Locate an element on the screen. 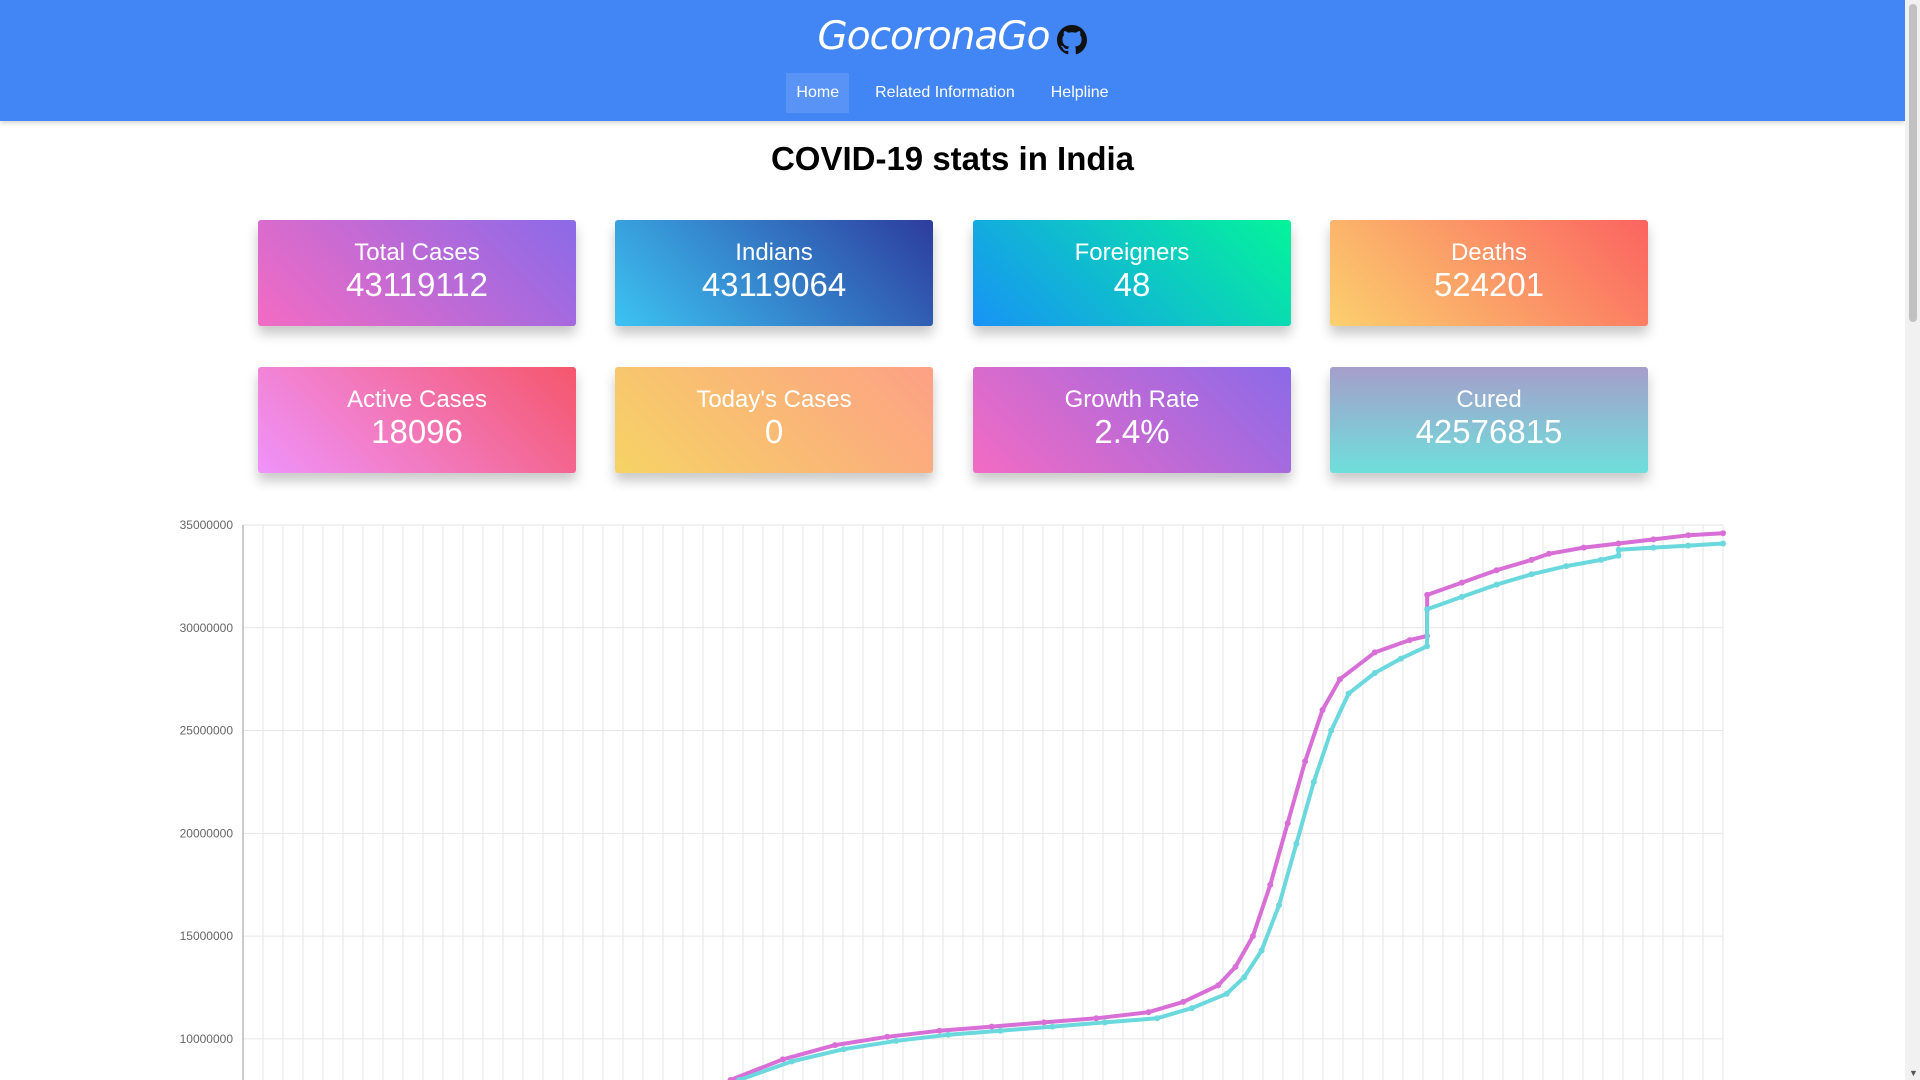 The width and height of the screenshot is (1920, 1080). card-label: Foreigners is located at coordinates (1132, 252).